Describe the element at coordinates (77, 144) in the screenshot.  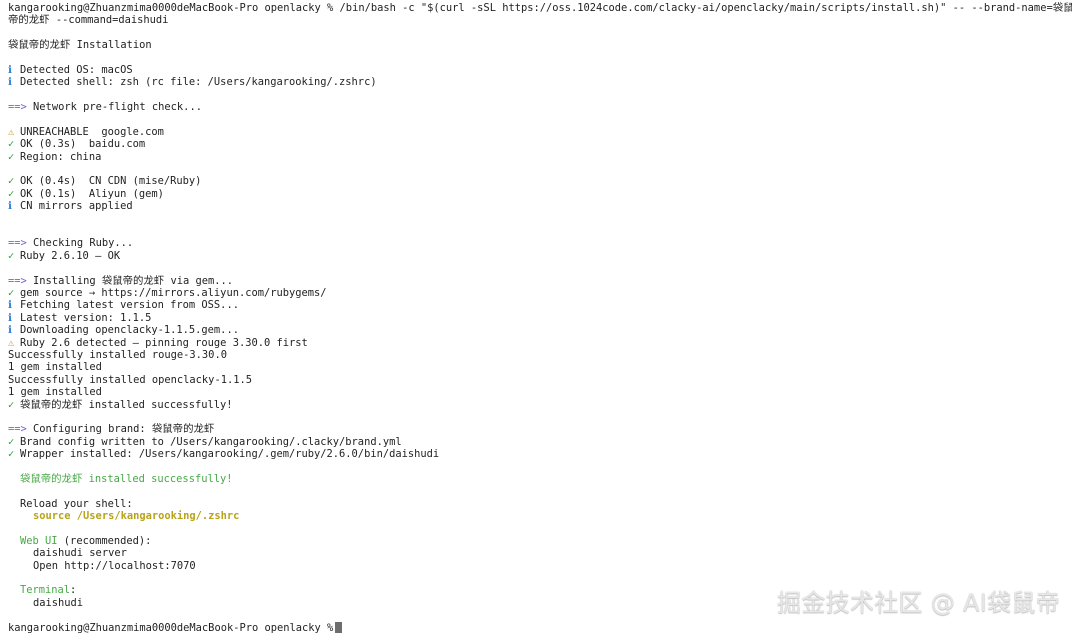
I see `baidu-ok-line: ✓ OK (0.3s) baidu.com` at that location.